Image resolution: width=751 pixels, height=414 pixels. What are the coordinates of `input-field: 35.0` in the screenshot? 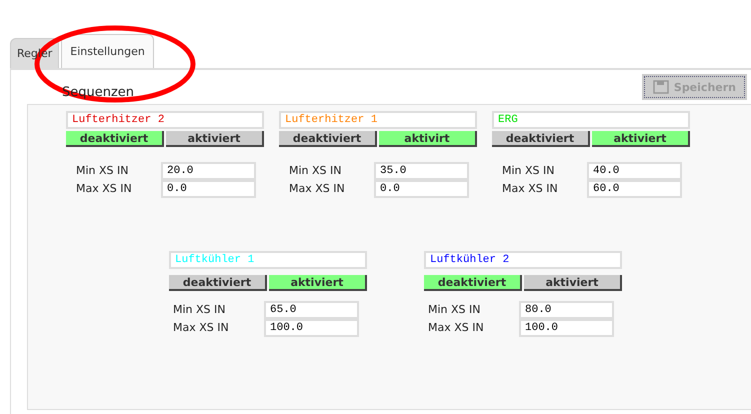 It's located at (421, 171).